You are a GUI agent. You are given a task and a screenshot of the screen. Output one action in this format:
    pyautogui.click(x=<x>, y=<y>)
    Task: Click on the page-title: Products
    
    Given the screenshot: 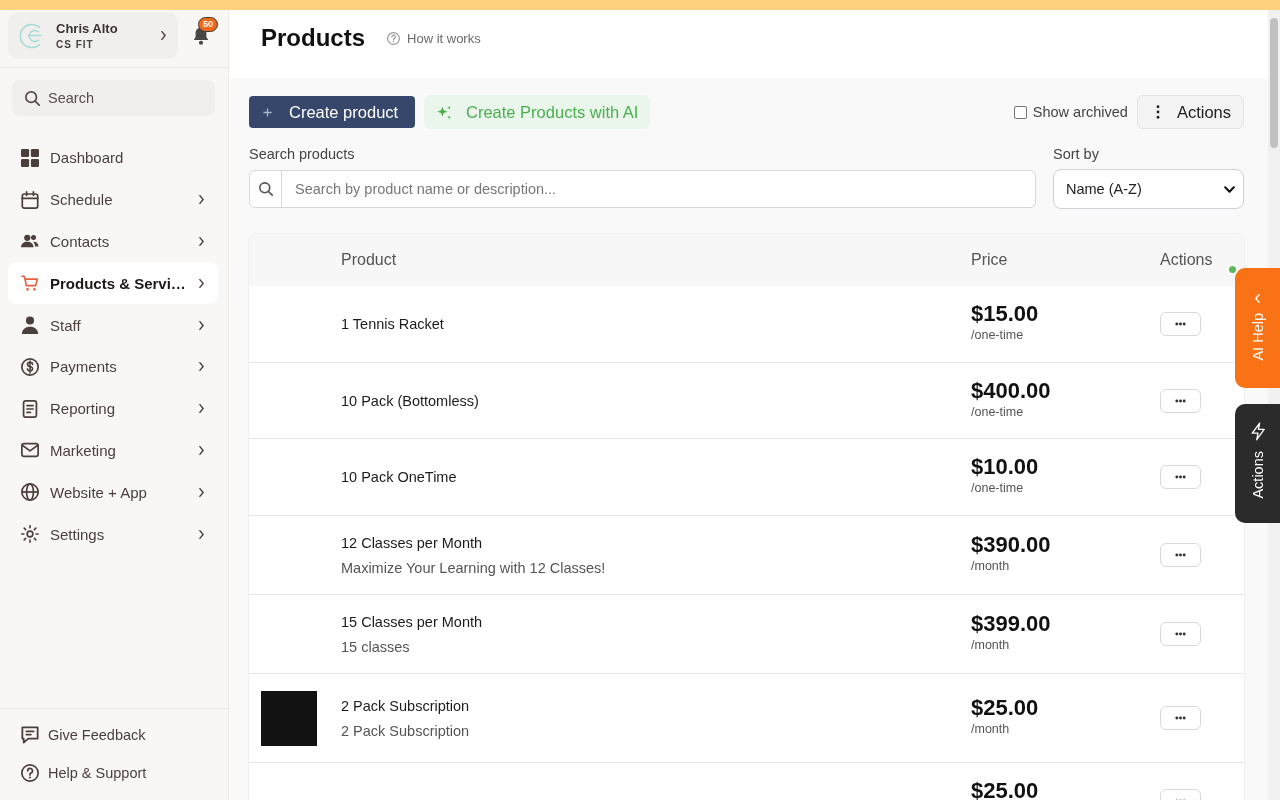 What is the action you would take?
    pyautogui.click(x=313, y=38)
    